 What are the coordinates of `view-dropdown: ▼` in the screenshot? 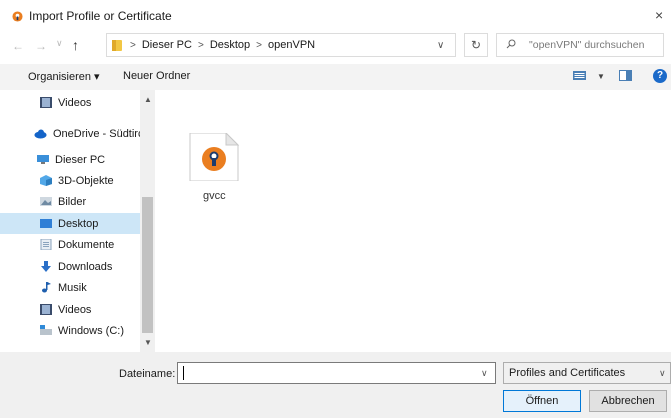 It's located at (601, 76).